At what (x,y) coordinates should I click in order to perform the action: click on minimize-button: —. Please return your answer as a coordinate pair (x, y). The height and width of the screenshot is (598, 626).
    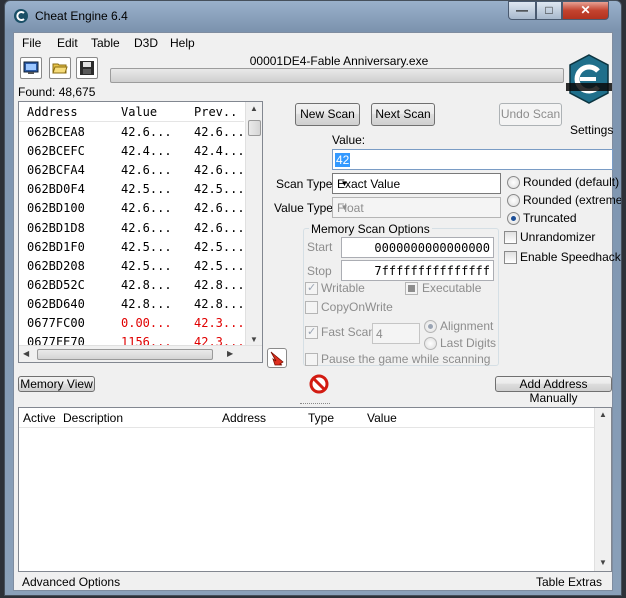
    Looking at the image, I should click on (522, 10).